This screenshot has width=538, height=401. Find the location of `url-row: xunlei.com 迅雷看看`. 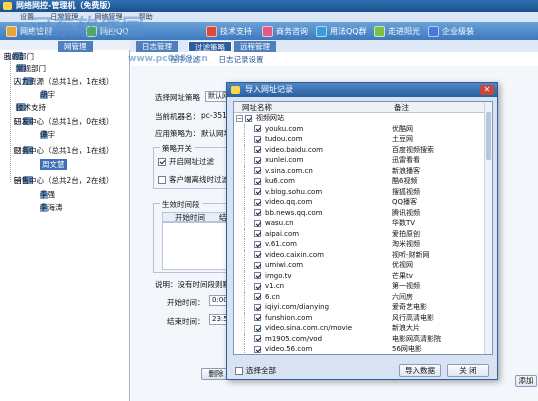

url-row: xunlei.com 迅雷看看 is located at coordinates (360, 160).